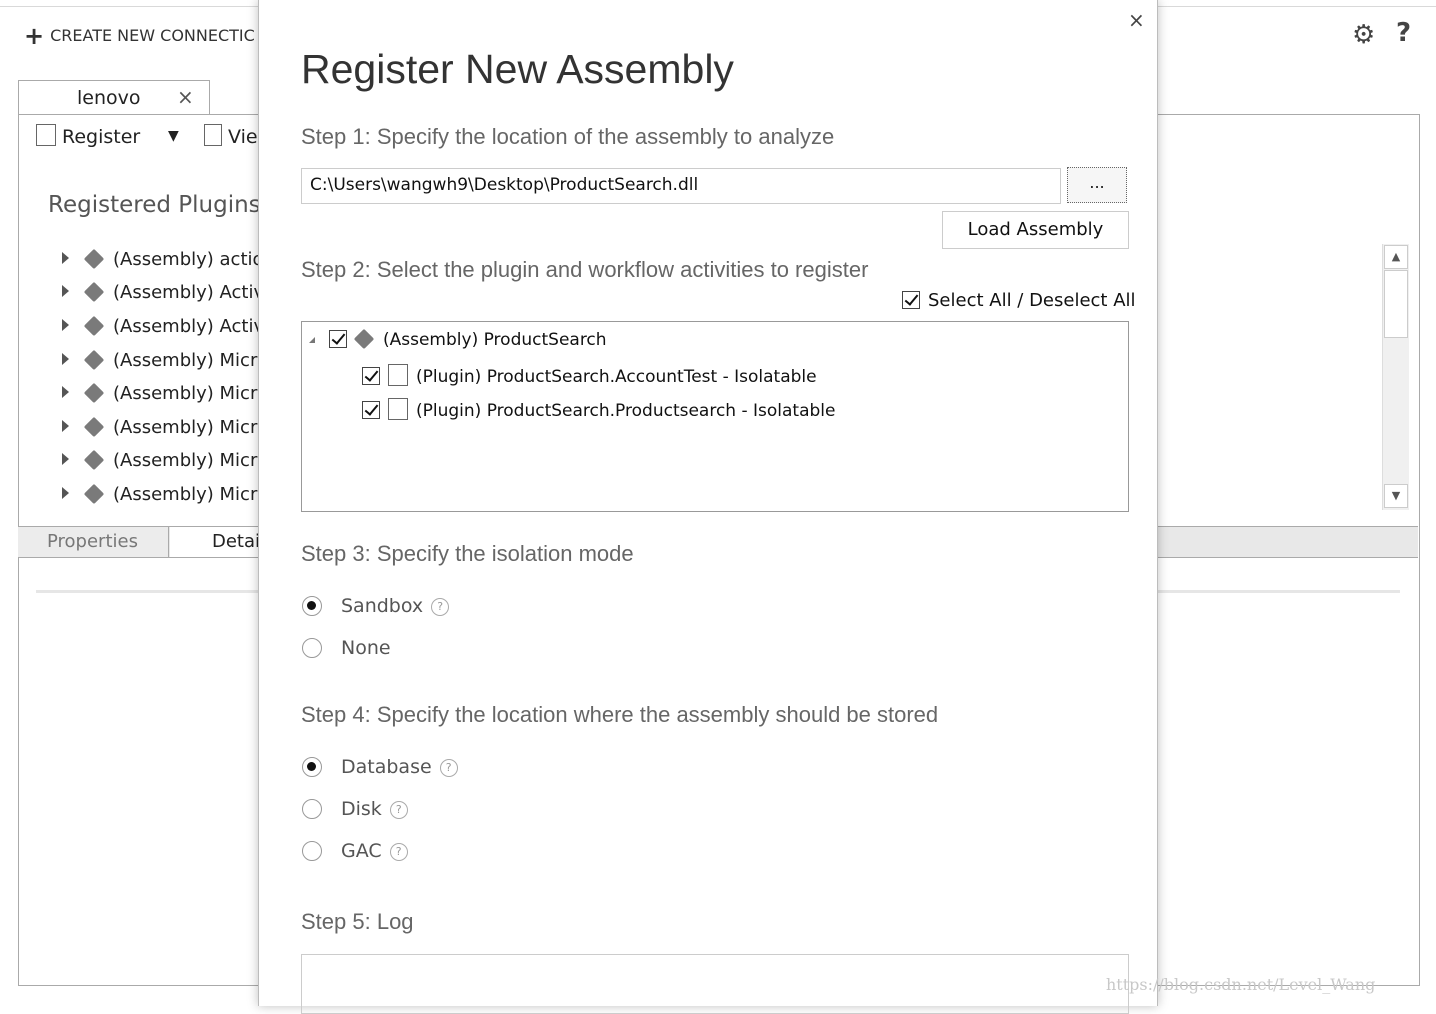  I want to click on select-all-label: Select All / Deselect All, so click(1032, 300).